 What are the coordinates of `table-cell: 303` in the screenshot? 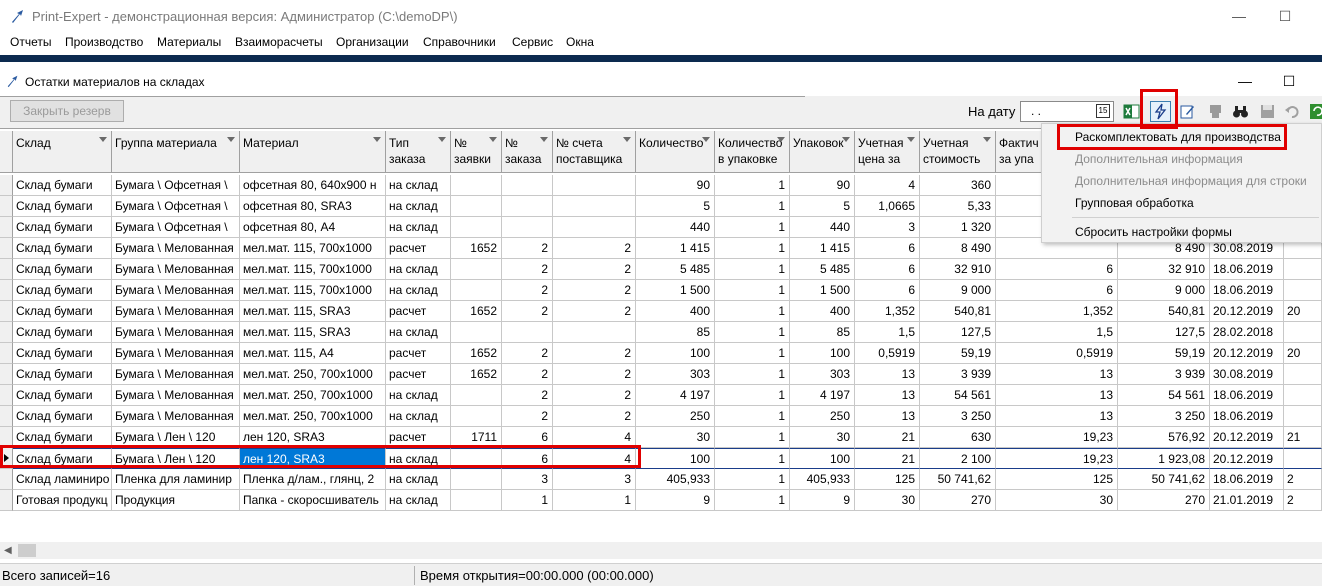 It's located at (822, 374).